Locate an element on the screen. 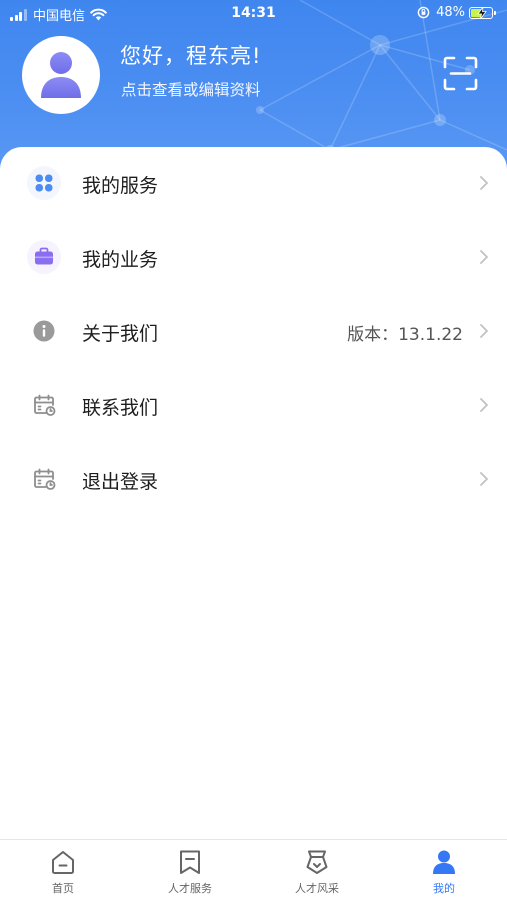 The image size is (507, 900). tab-talent-services: 人才服务 is located at coordinates (190, 870).